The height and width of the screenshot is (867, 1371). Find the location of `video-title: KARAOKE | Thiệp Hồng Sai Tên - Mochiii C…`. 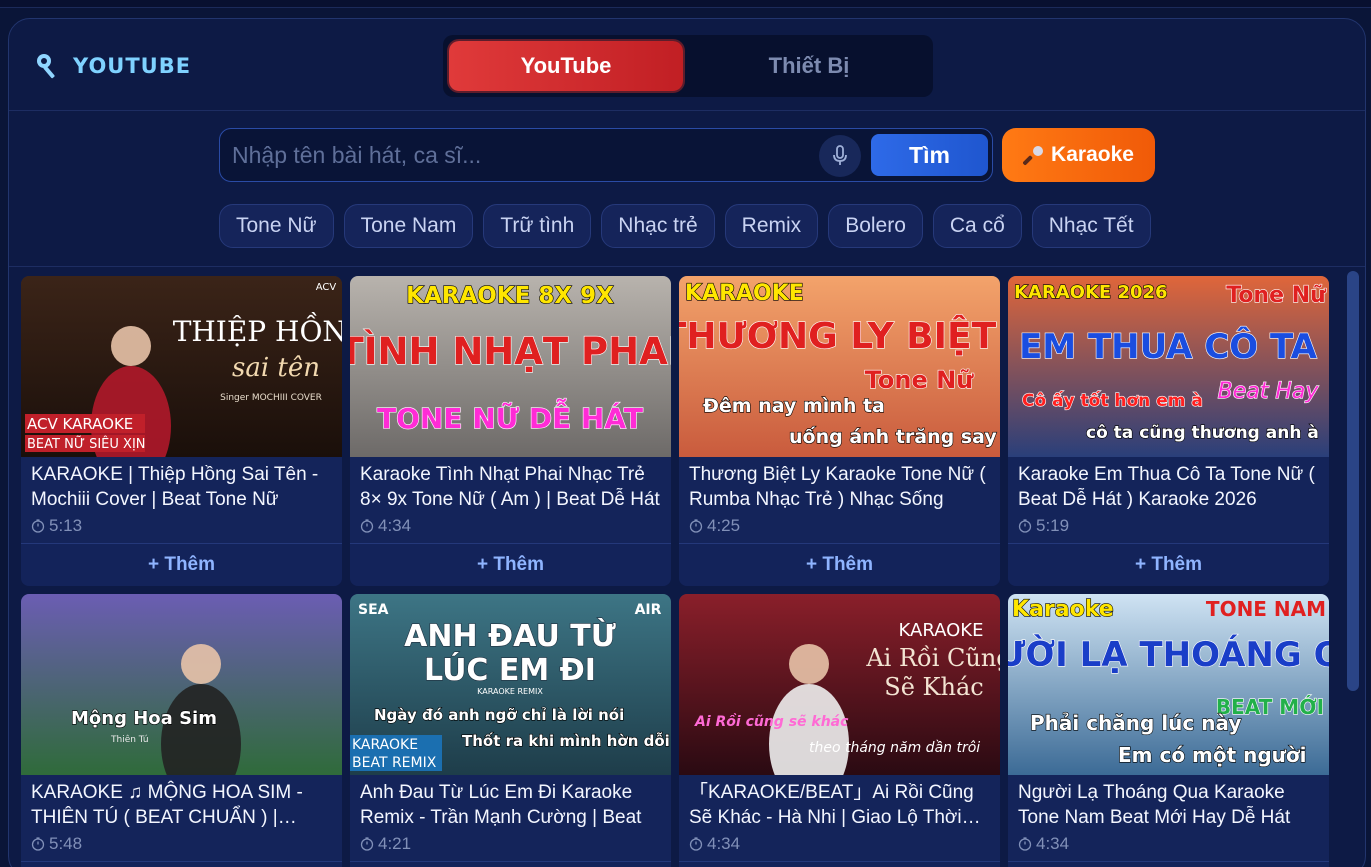

video-title: KARAOKE | Thiệp Hồng Sai Tên - Mochiii C… is located at coordinates (182, 487).